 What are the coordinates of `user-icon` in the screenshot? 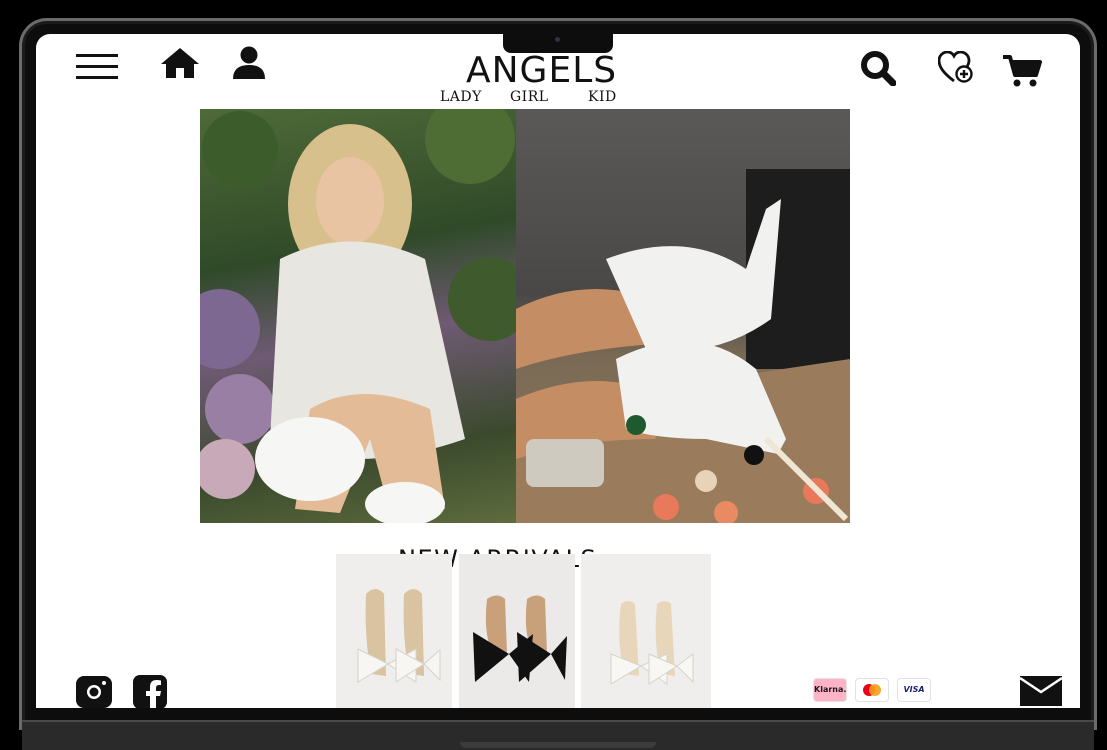 It's located at (249, 63).